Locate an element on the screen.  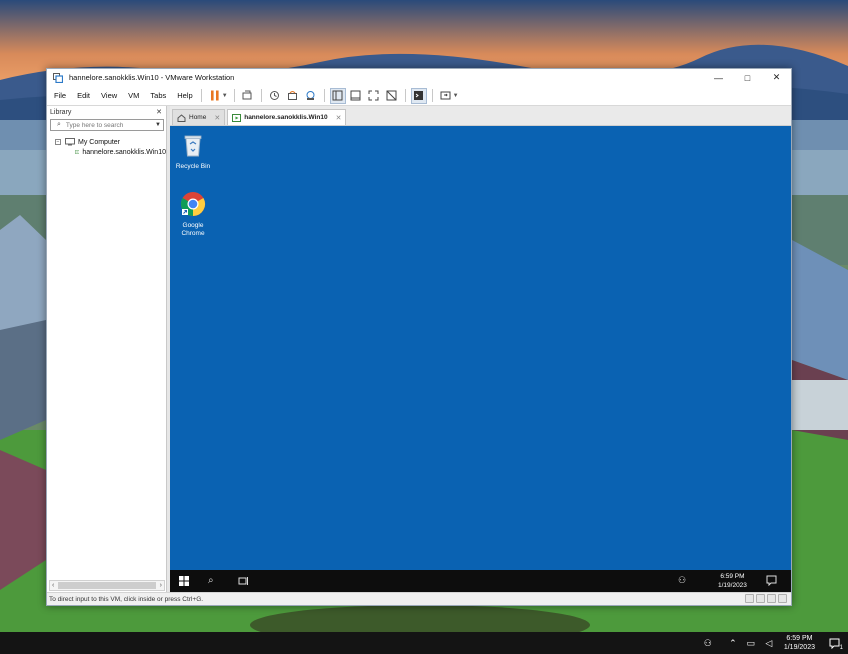
menu-vm: VM is located at coordinates (133, 95).